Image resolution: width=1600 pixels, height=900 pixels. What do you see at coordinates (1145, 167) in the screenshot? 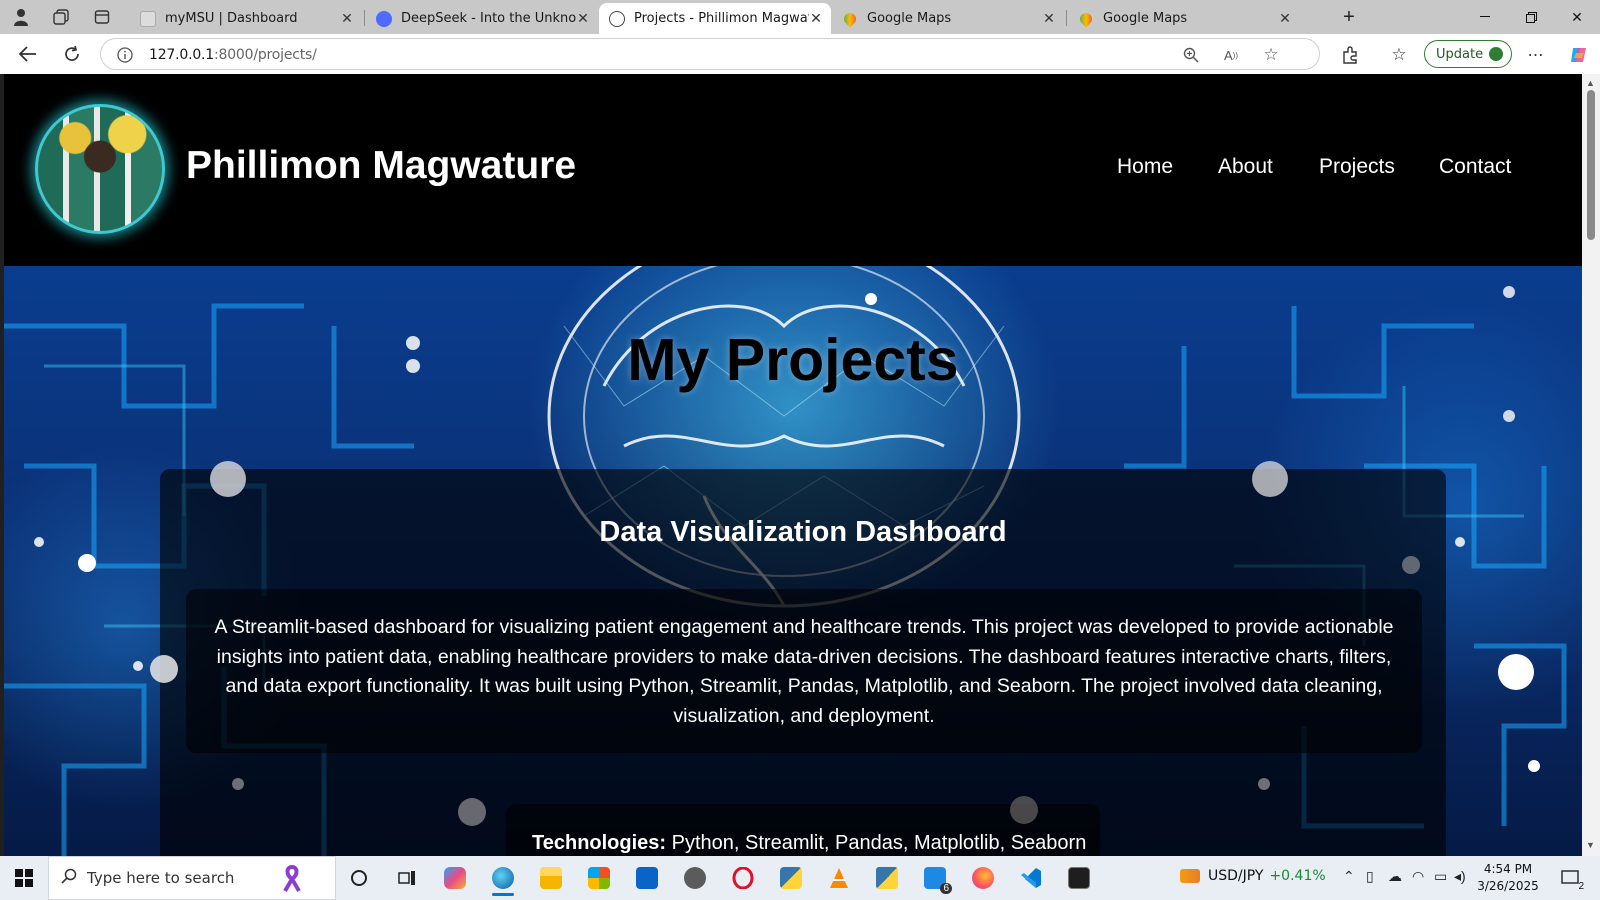
I see `nav-link-home: Home` at bounding box center [1145, 167].